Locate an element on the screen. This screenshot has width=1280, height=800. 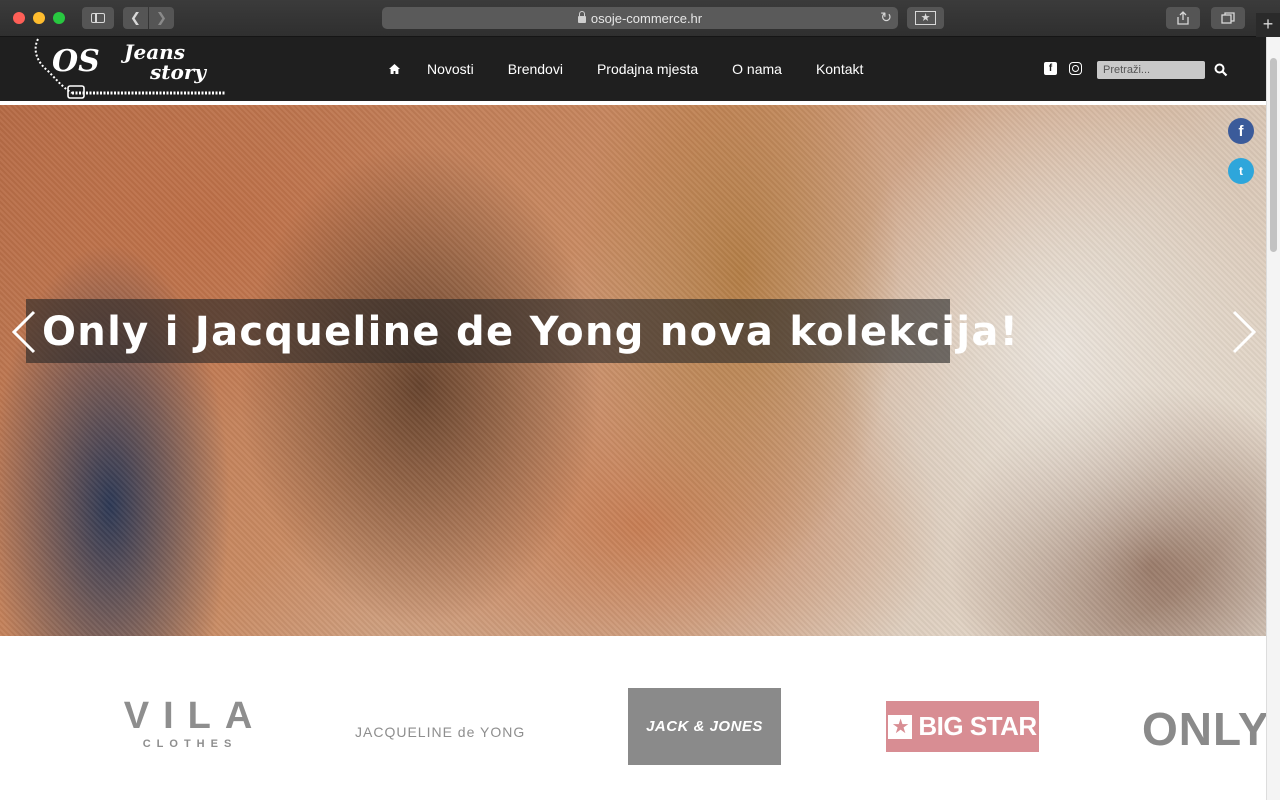
chevron-left-icon: ❮ is located at coordinates (135, 17).